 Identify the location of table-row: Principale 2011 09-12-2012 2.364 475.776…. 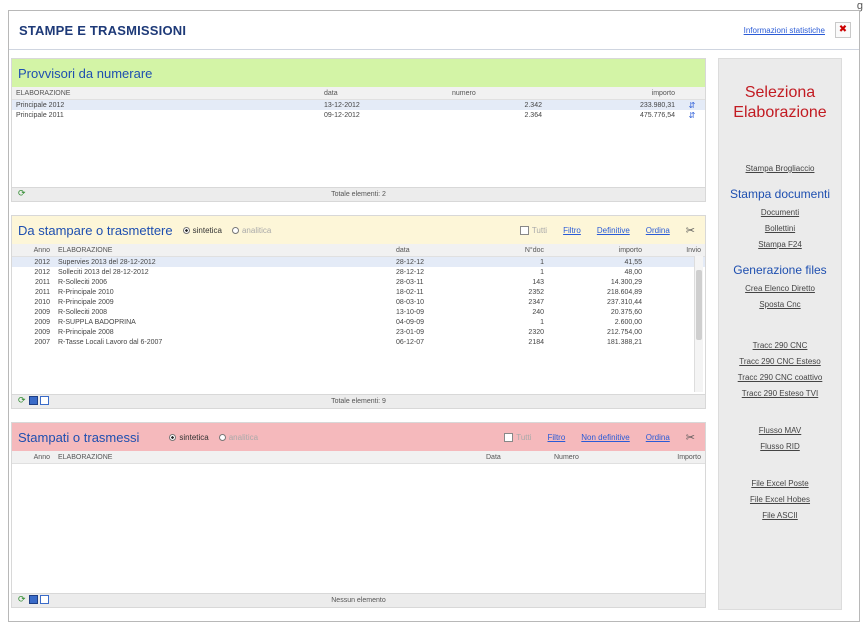
(358, 115).